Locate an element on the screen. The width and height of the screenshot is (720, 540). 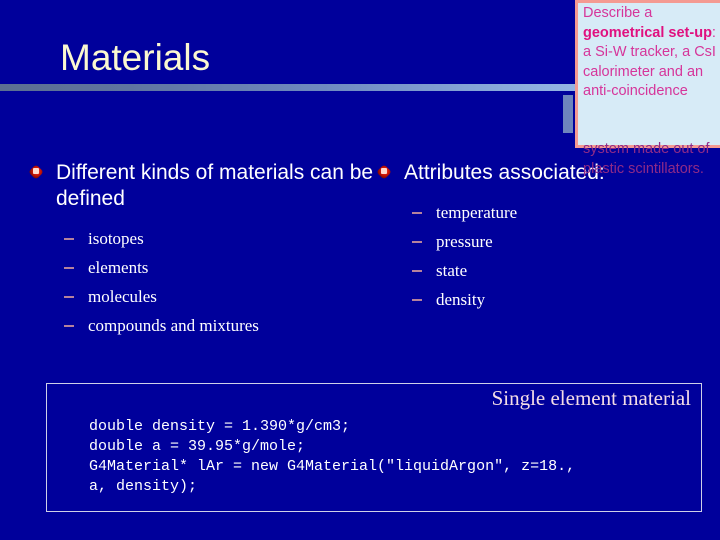
right-sublist: temperature pressure state density is located at coordinates (539, 256).